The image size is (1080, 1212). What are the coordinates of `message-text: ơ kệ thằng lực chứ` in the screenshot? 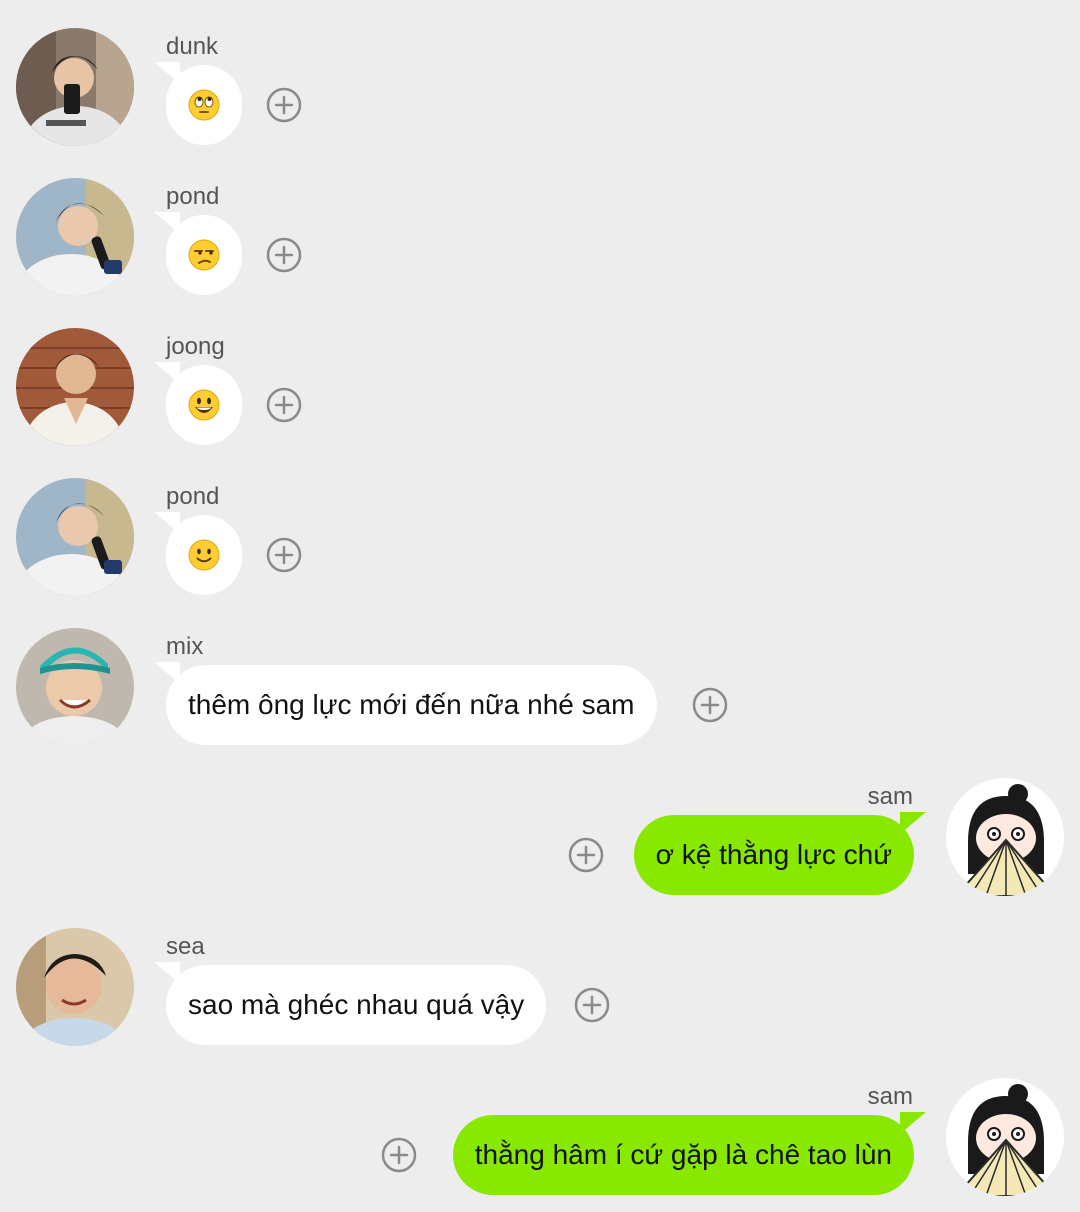 It's located at (773, 854).